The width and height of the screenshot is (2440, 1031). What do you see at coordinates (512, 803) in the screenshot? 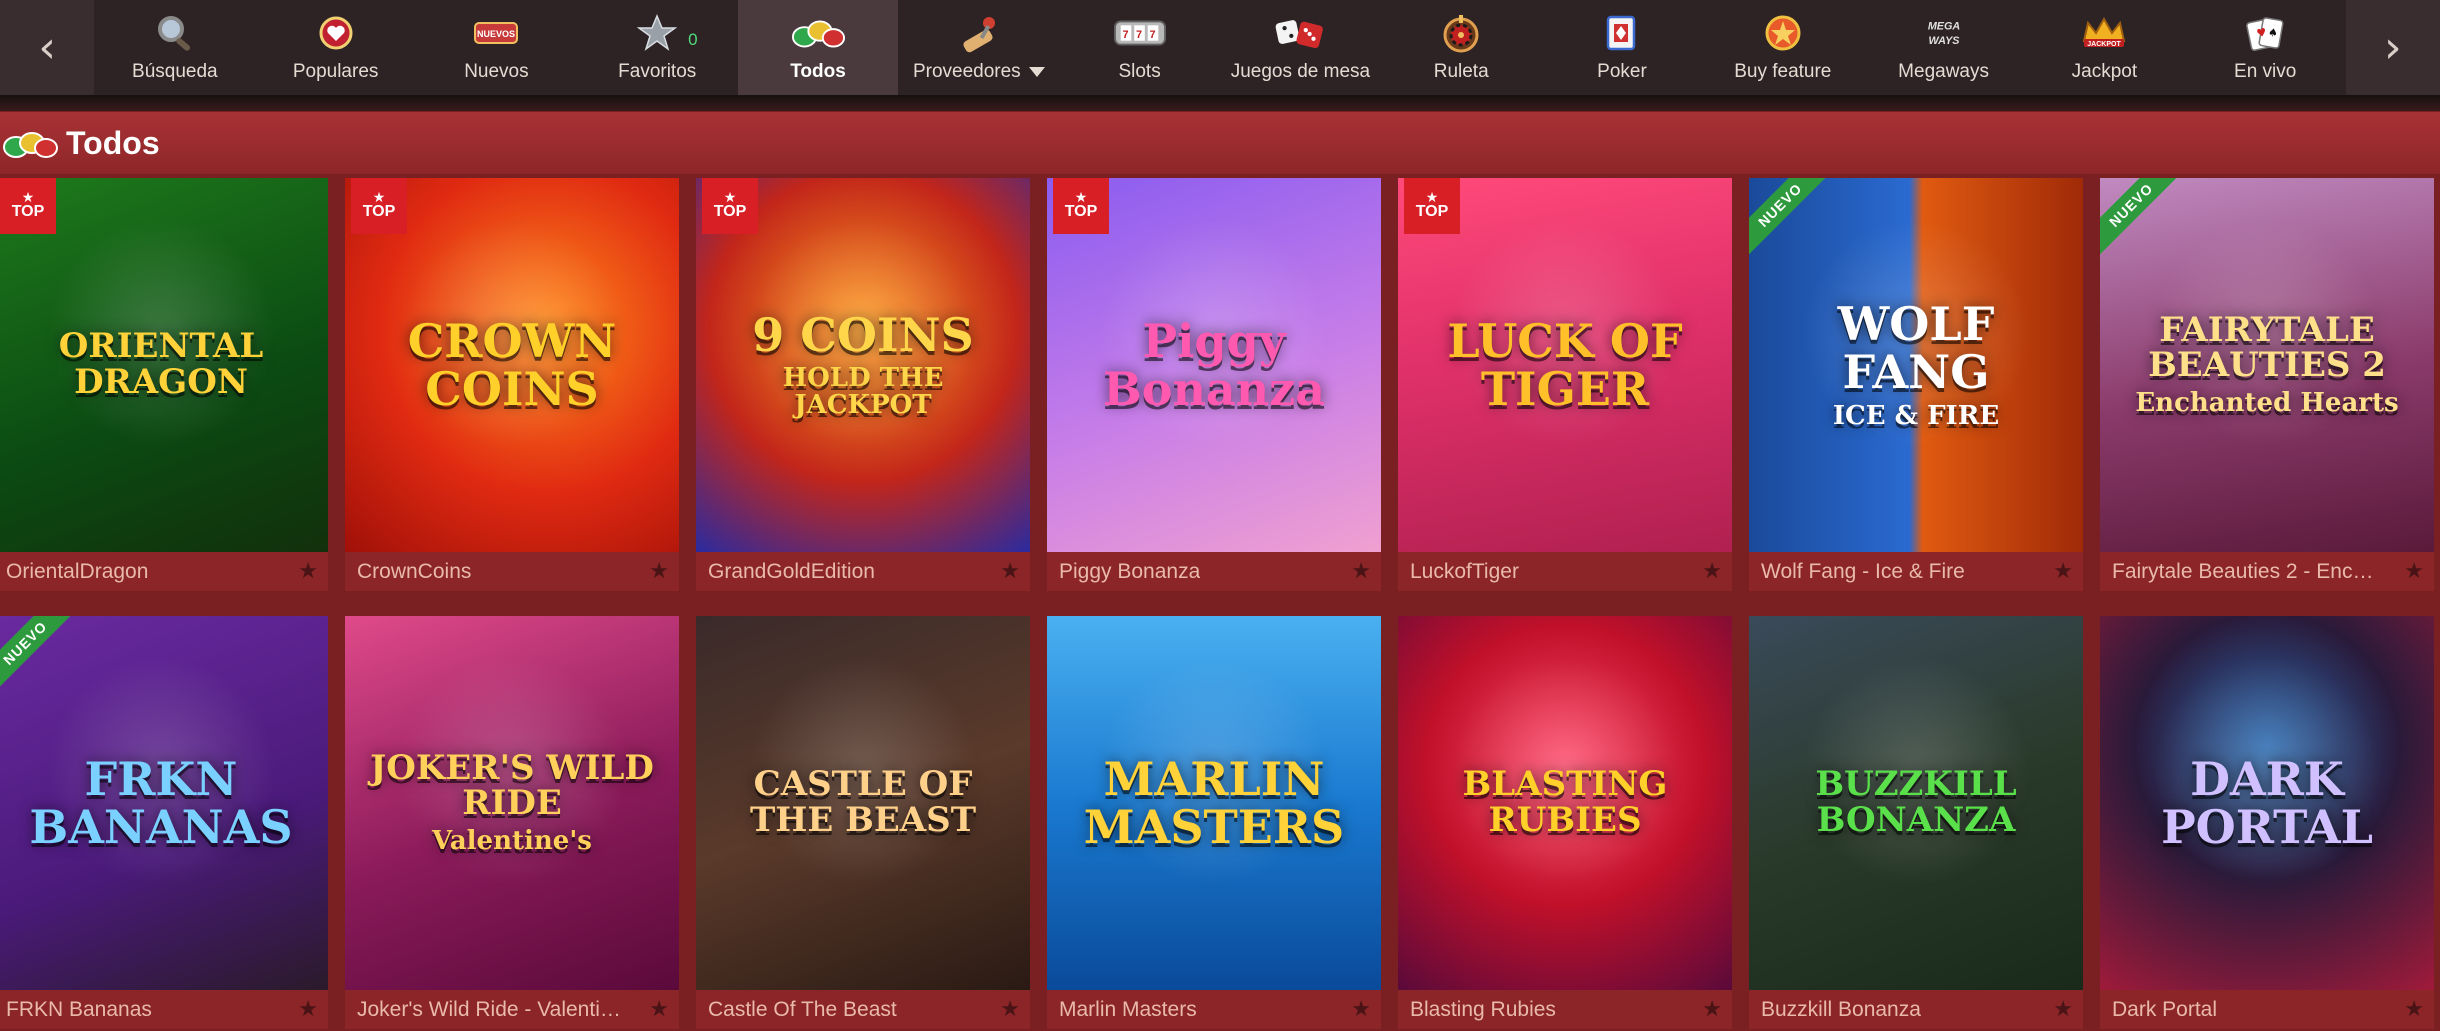
I see `game-thumbnail: JOKER'S WILD RIDE Valentine's` at bounding box center [512, 803].